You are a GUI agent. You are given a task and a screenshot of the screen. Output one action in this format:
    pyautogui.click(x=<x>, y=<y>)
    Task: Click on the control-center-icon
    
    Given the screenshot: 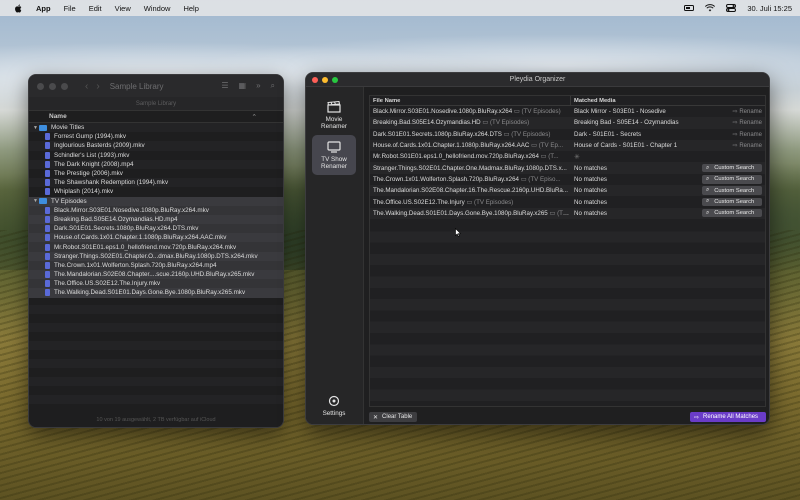 What is the action you would take?
    pyautogui.click(x=731, y=8)
    